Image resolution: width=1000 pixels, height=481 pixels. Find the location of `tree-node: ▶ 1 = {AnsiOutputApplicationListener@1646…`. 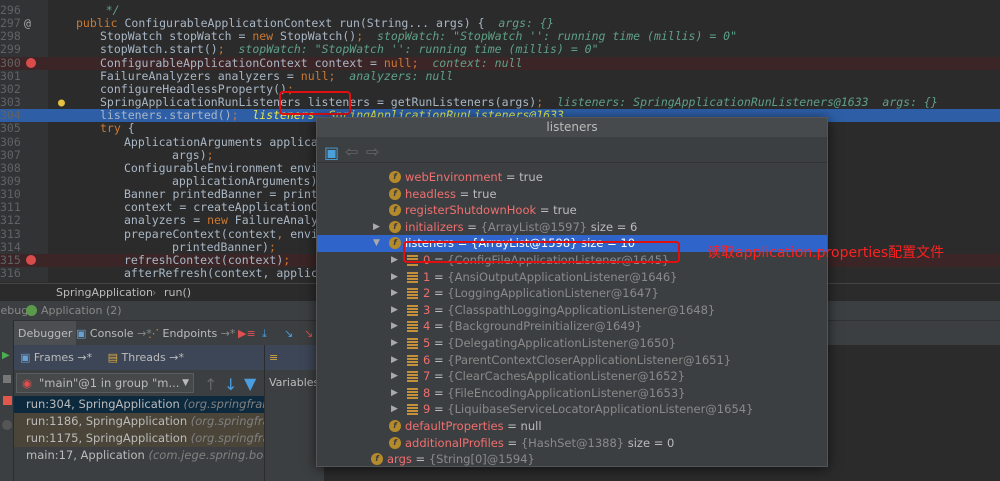

tree-node: ▶ 1 = {AnsiOutputApplicationListener@1646… is located at coordinates (572, 277).